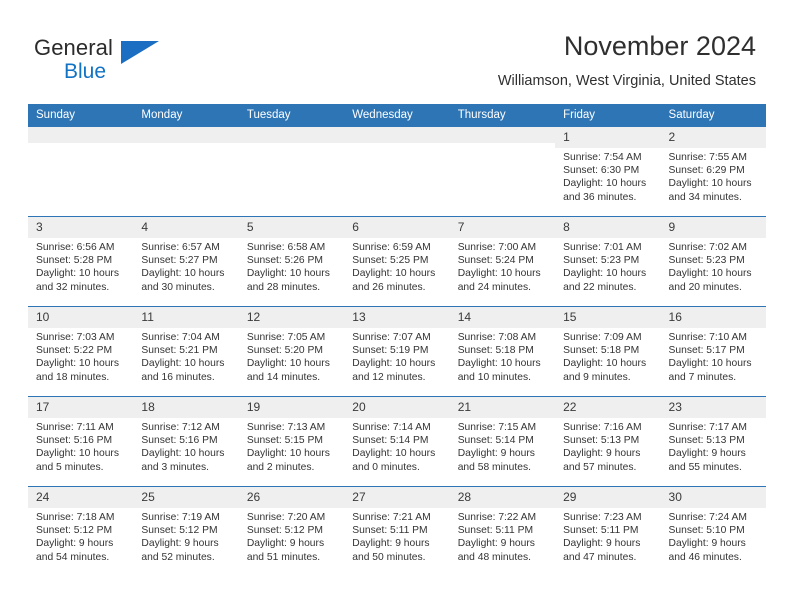 This screenshot has height=612, width=792. What do you see at coordinates (286, 427) in the screenshot?
I see `sunrise-time: Sunrise: 7:13 AM` at bounding box center [286, 427].